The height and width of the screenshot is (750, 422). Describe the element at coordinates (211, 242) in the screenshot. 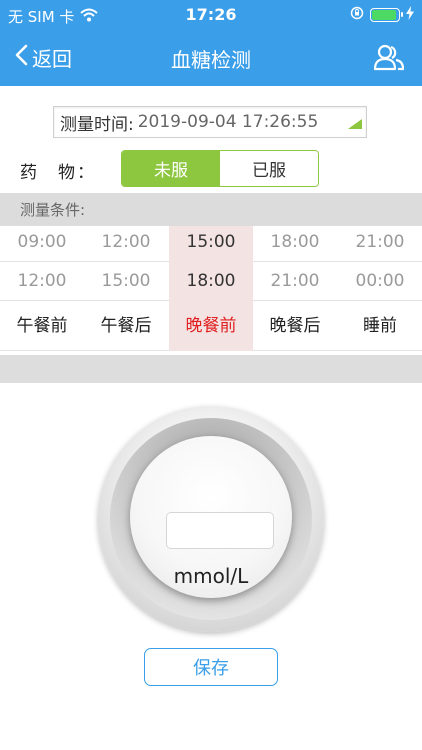

I see `condition-start-time: 15:00` at that location.